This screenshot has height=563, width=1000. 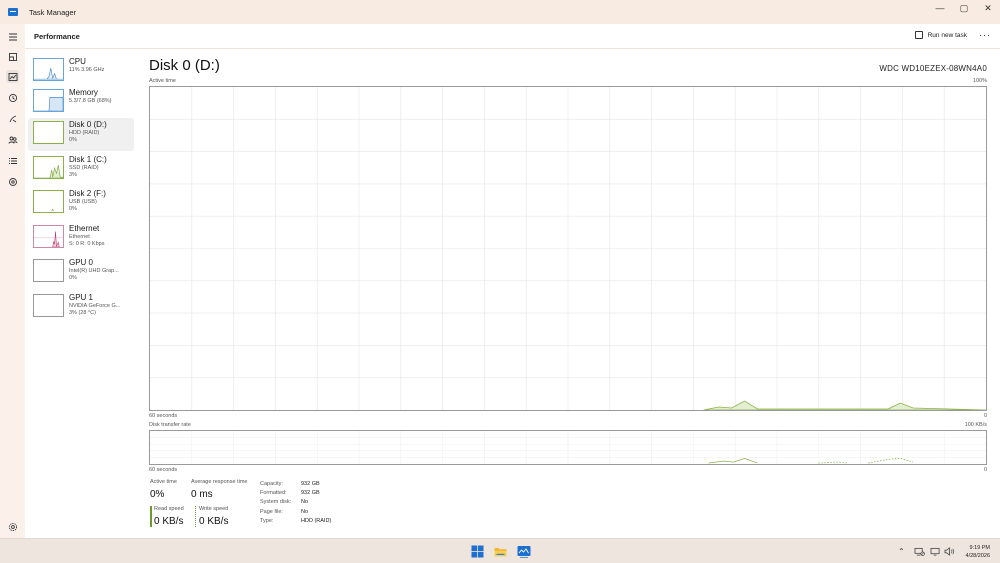 I want to click on startup-apps-icon, so click(x=12, y=118).